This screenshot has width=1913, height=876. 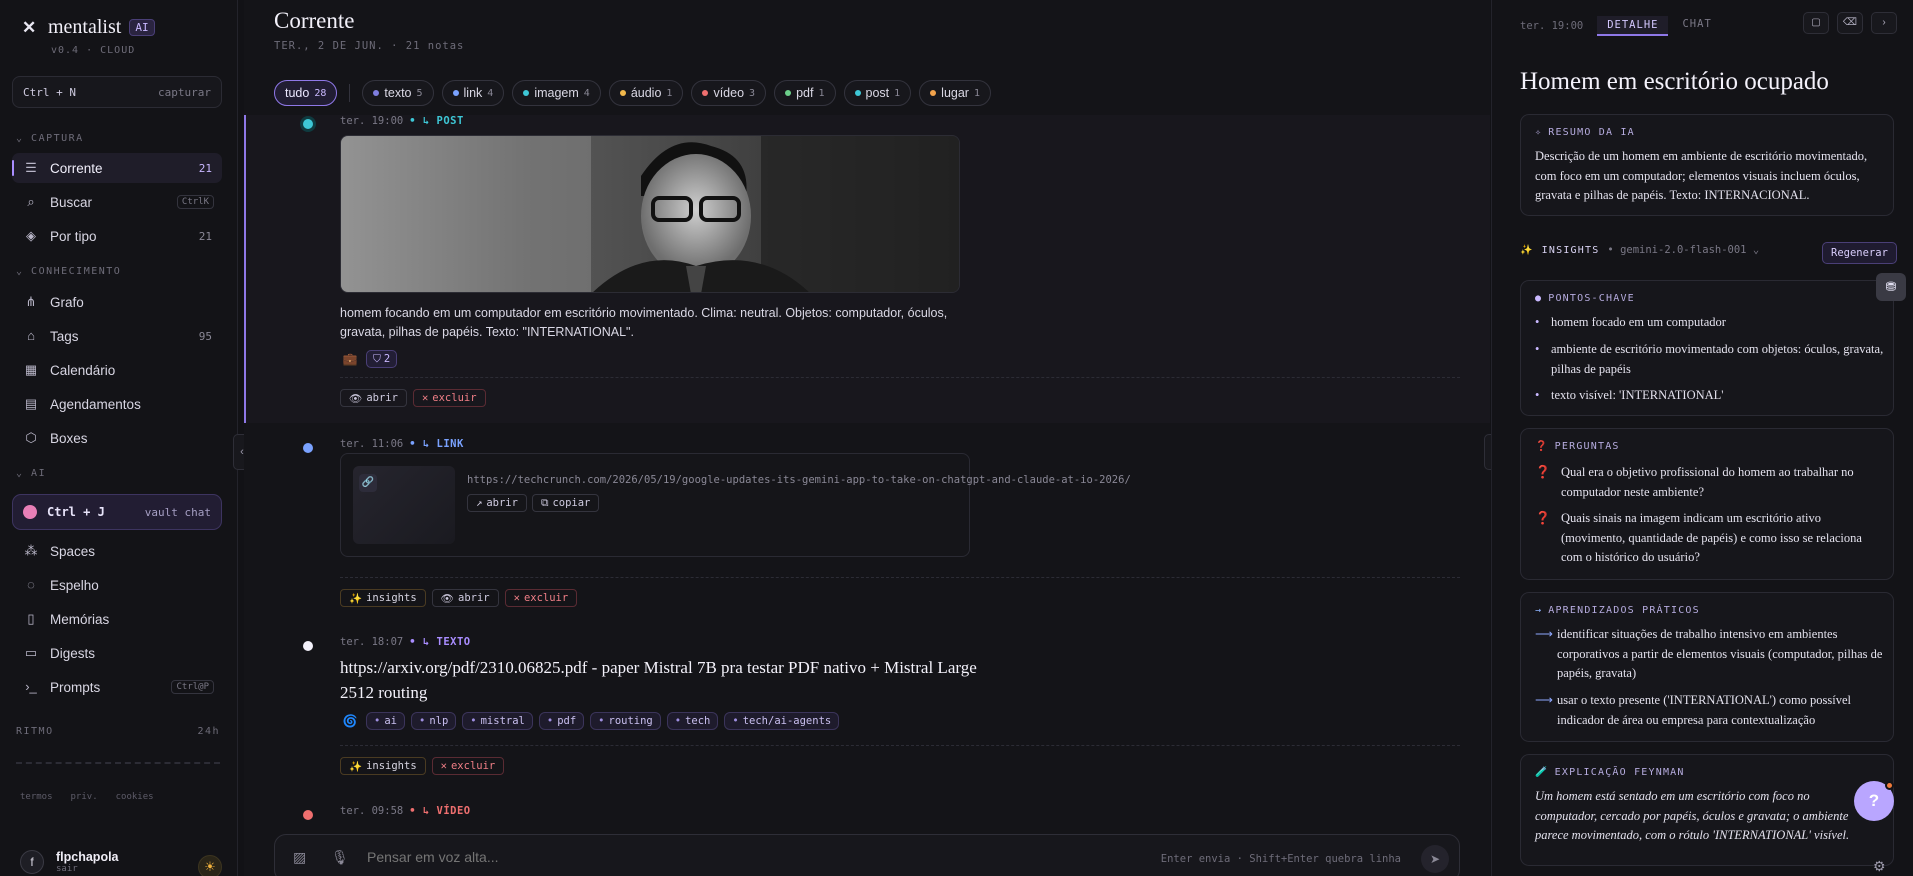 What do you see at coordinates (68, 271) in the screenshot?
I see `section-conhecimento: ⌄ CONHECIMENTO` at bounding box center [68, 271].